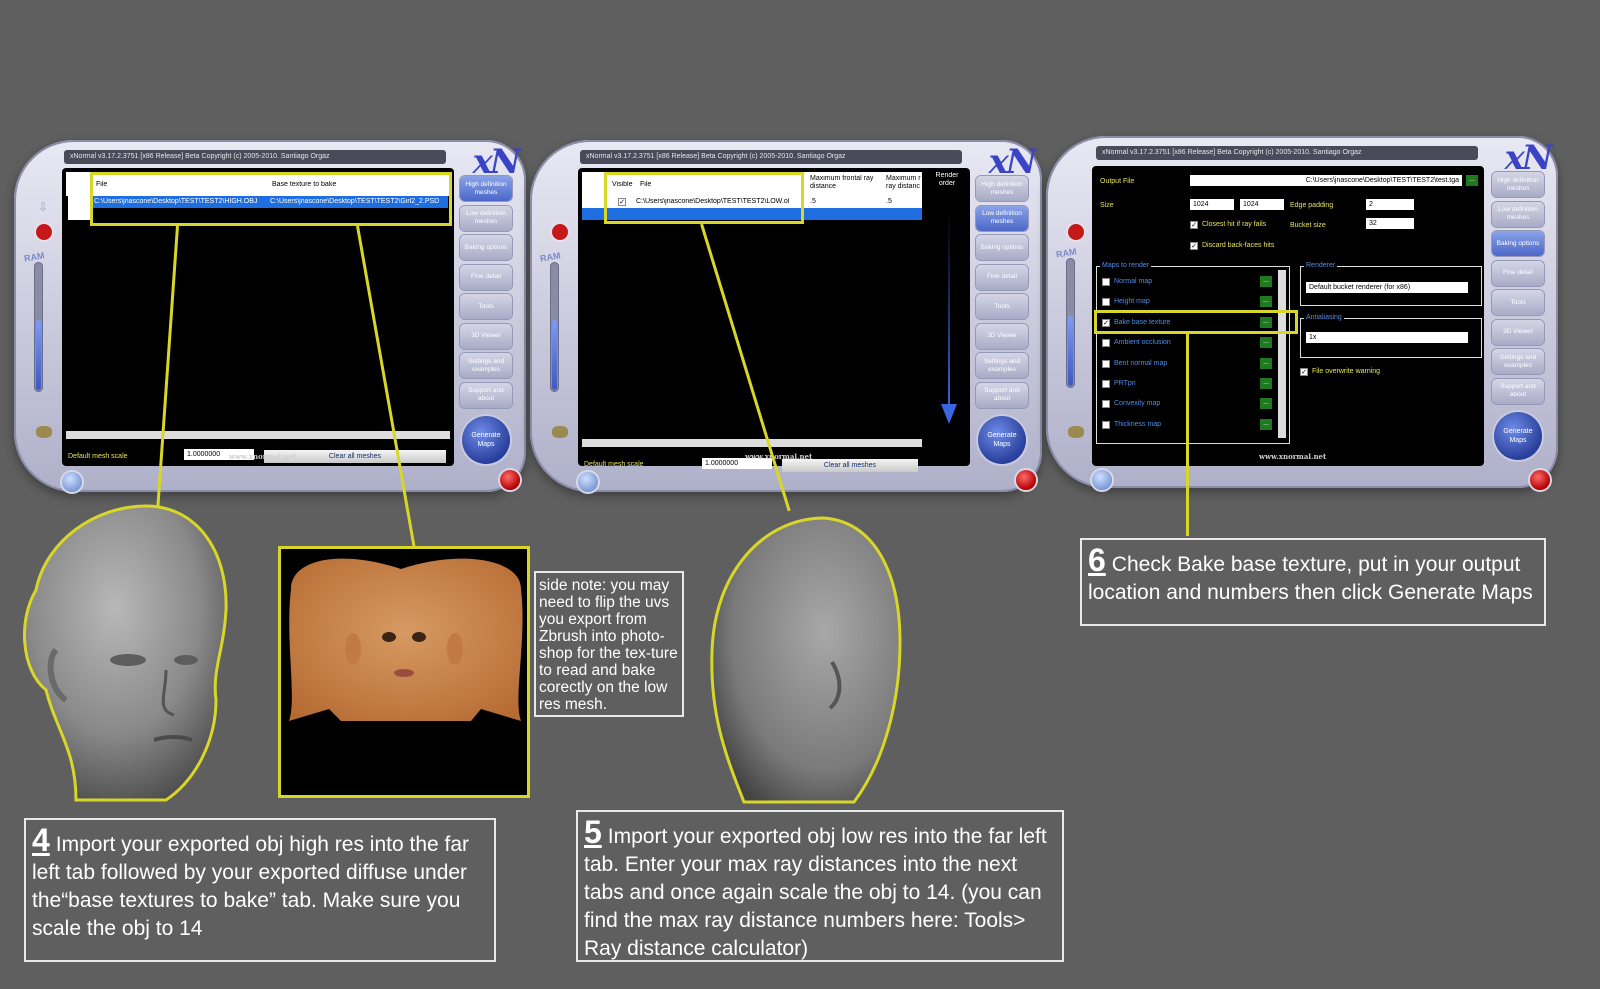  What do you see at coordinates (889, 201) in the screenshot?
I see `row-max-rear: .5` at bounding box center [889, 201].